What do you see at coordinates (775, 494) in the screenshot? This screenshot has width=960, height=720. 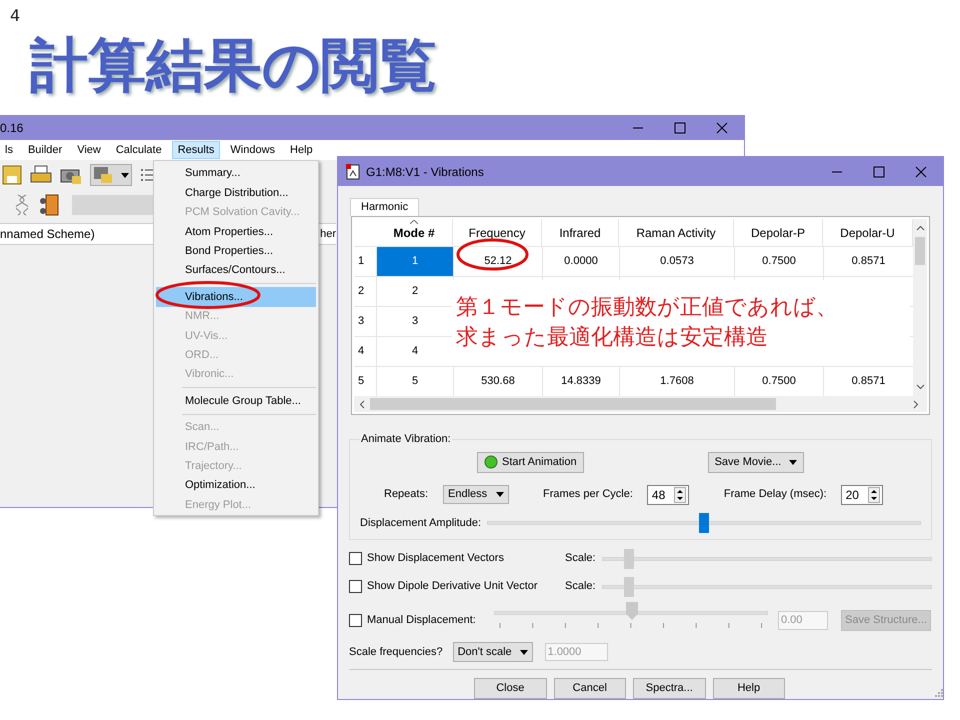 I see `field-label: Frame Delay (msec):` at bounding box center [775, 494].